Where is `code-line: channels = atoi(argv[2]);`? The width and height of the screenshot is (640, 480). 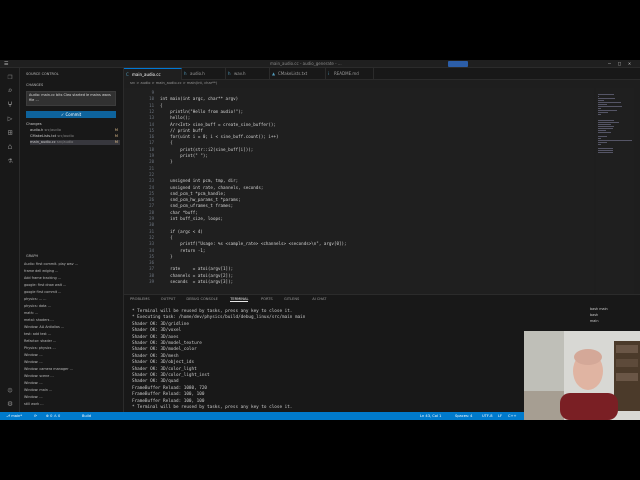 code-line: channels = atoi(argv[2]); is located at coordinates (196, 276).